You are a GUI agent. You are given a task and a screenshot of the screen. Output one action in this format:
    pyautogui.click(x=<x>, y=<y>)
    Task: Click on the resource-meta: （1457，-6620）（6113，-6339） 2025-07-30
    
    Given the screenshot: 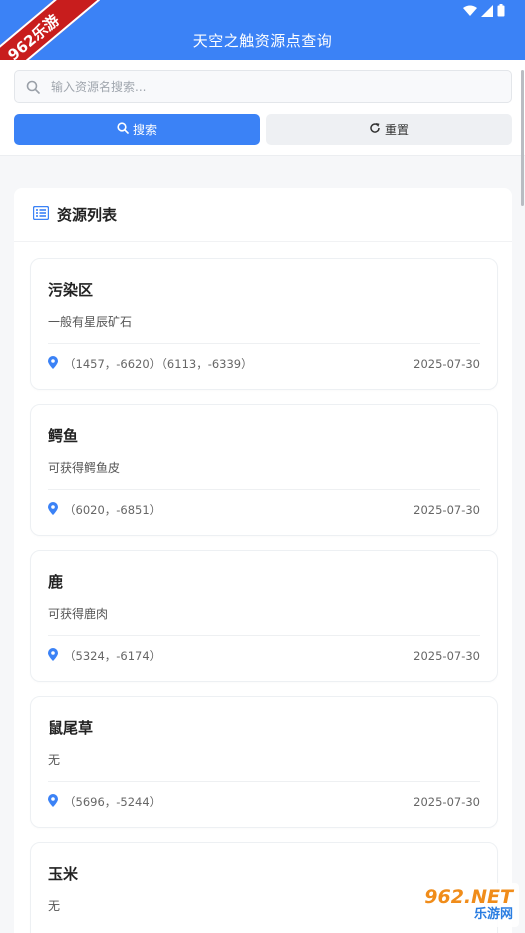 What is the action you would take?
    pyautogui.click(x=264, y=364)
    